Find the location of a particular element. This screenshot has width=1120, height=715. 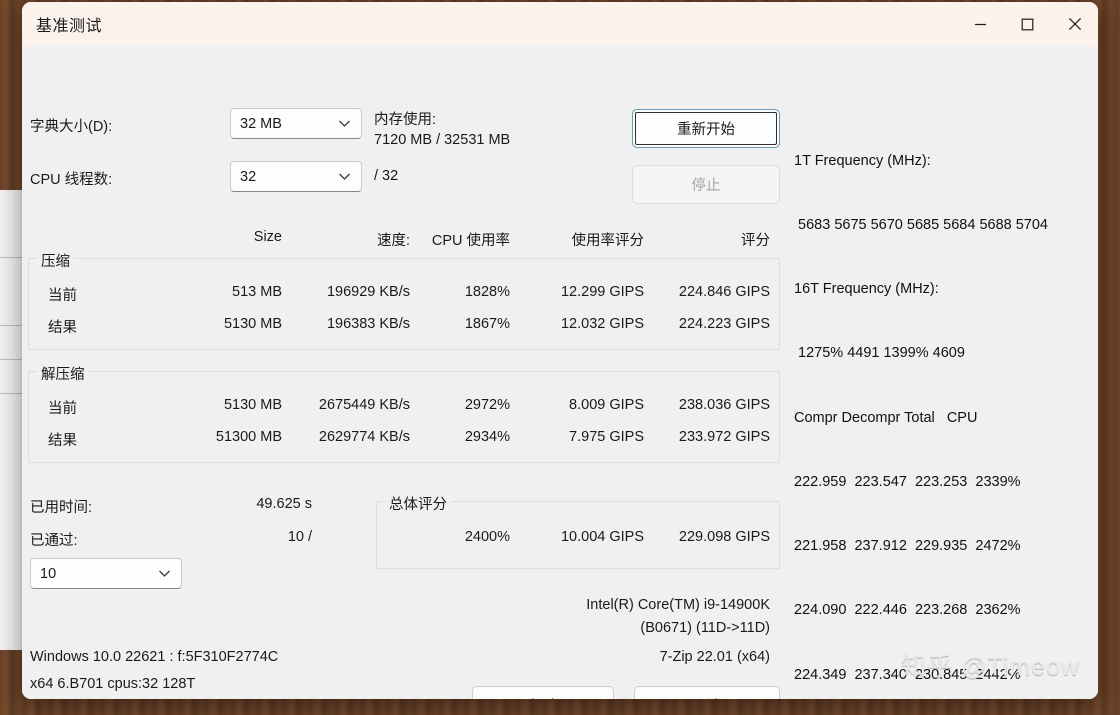

table-cell-speed: 2675449 KB/s is located at coordinates (364, 405).